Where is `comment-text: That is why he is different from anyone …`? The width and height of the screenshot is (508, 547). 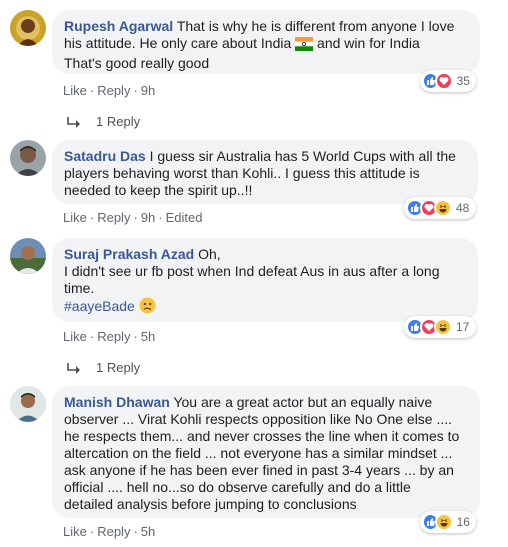
comment-text: That is why he is different from anyone … is located at coordinates (315, 26).